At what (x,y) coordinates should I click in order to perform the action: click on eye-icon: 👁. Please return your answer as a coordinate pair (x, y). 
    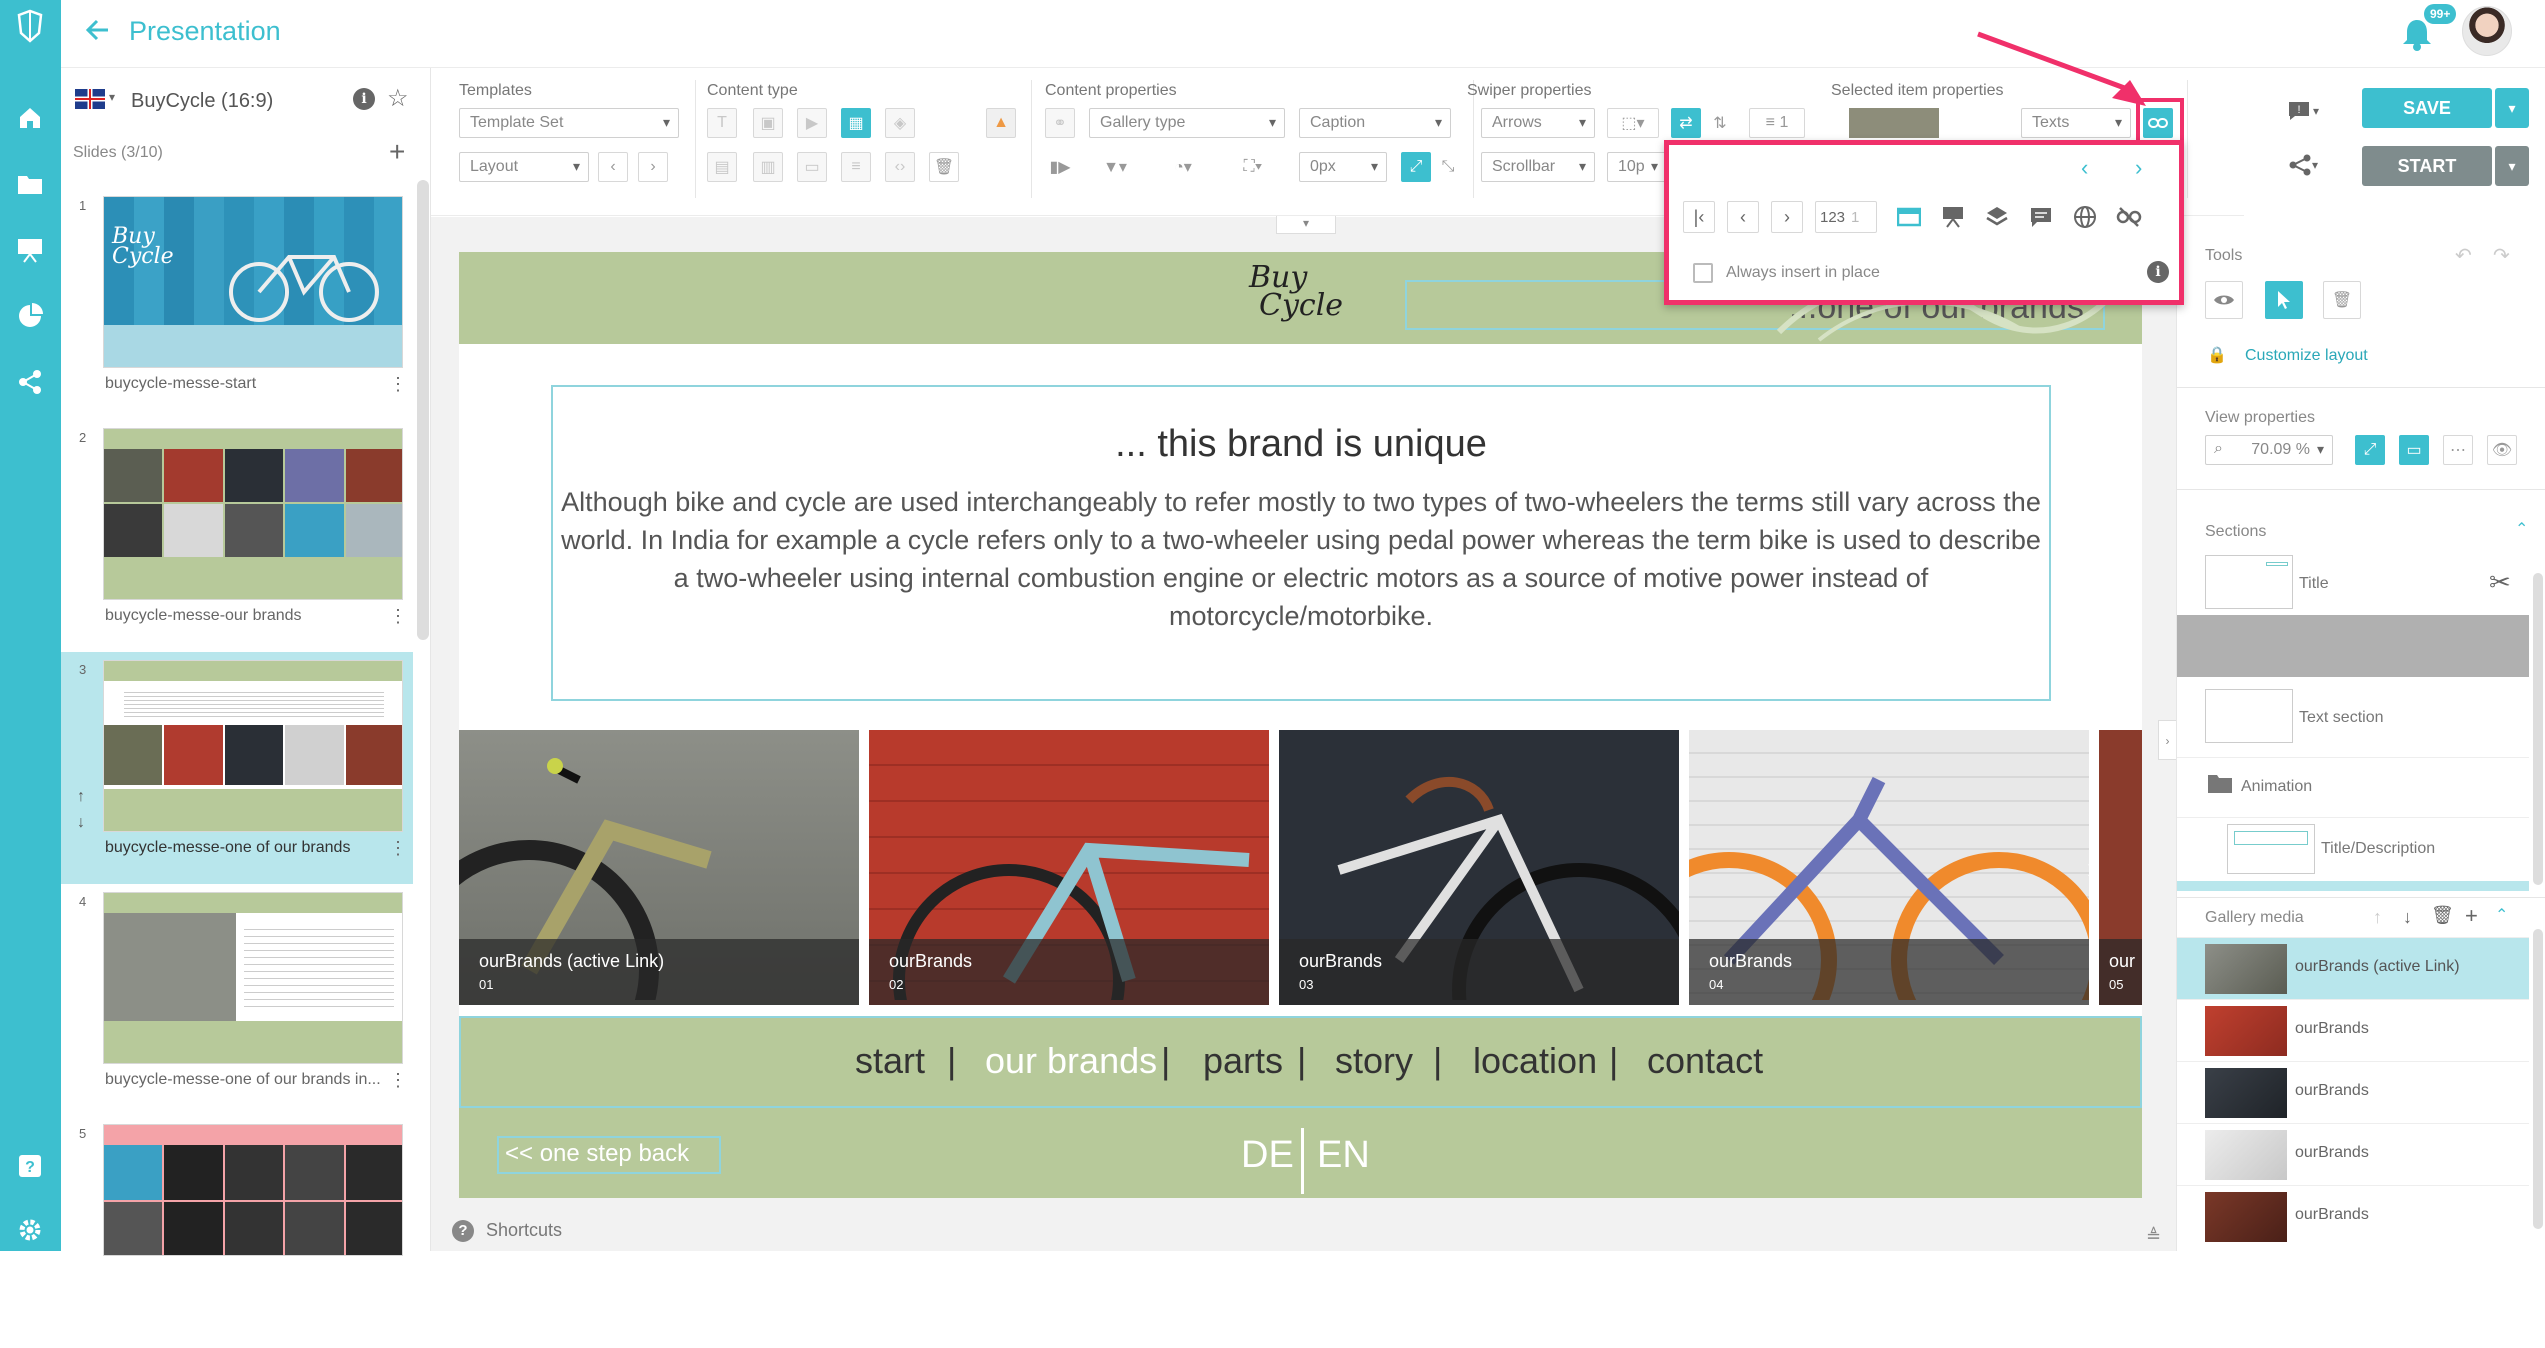
    Looking at the image, I should click on (2502, 450).